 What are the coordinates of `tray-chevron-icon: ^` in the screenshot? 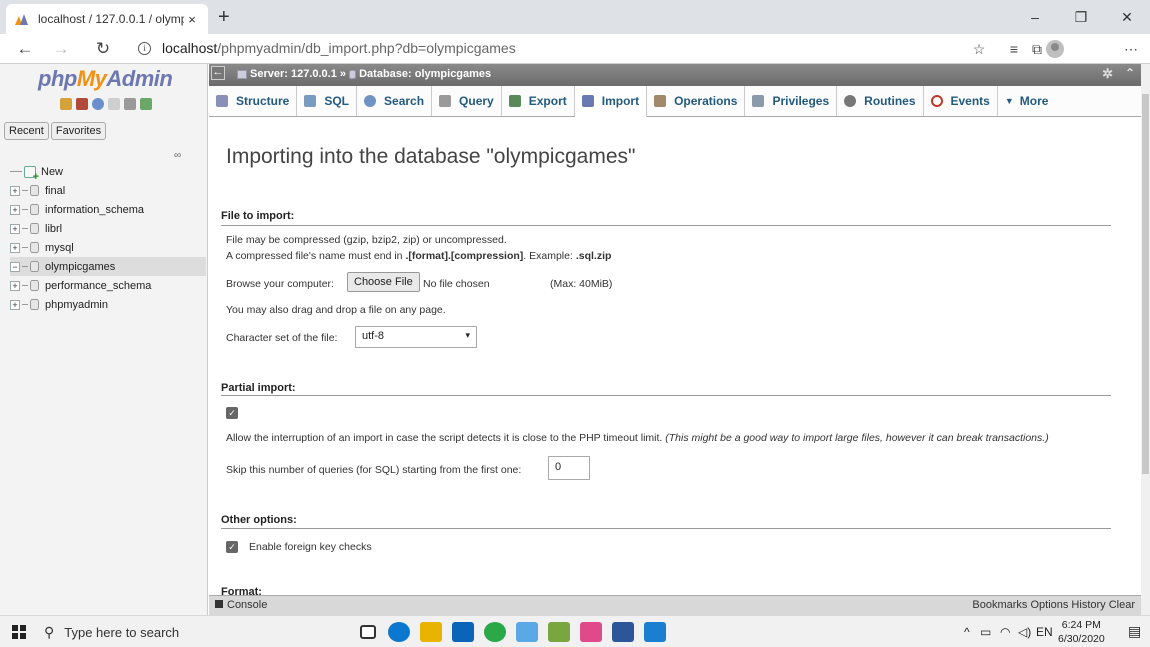 It's located at (967, 632).